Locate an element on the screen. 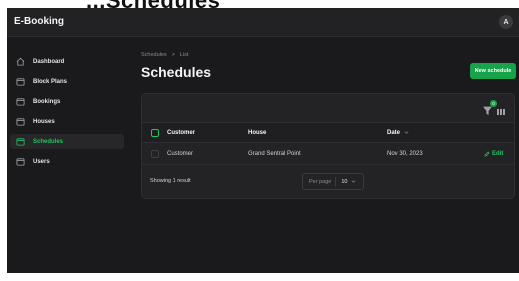 This screenshot has width=519, height=281. breadcrumb: Schedules > List is located at coordinates (164, 55).